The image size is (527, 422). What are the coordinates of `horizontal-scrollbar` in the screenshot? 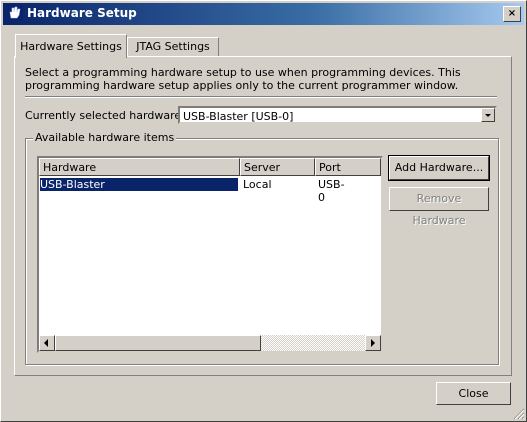 It's located at (210, 343).